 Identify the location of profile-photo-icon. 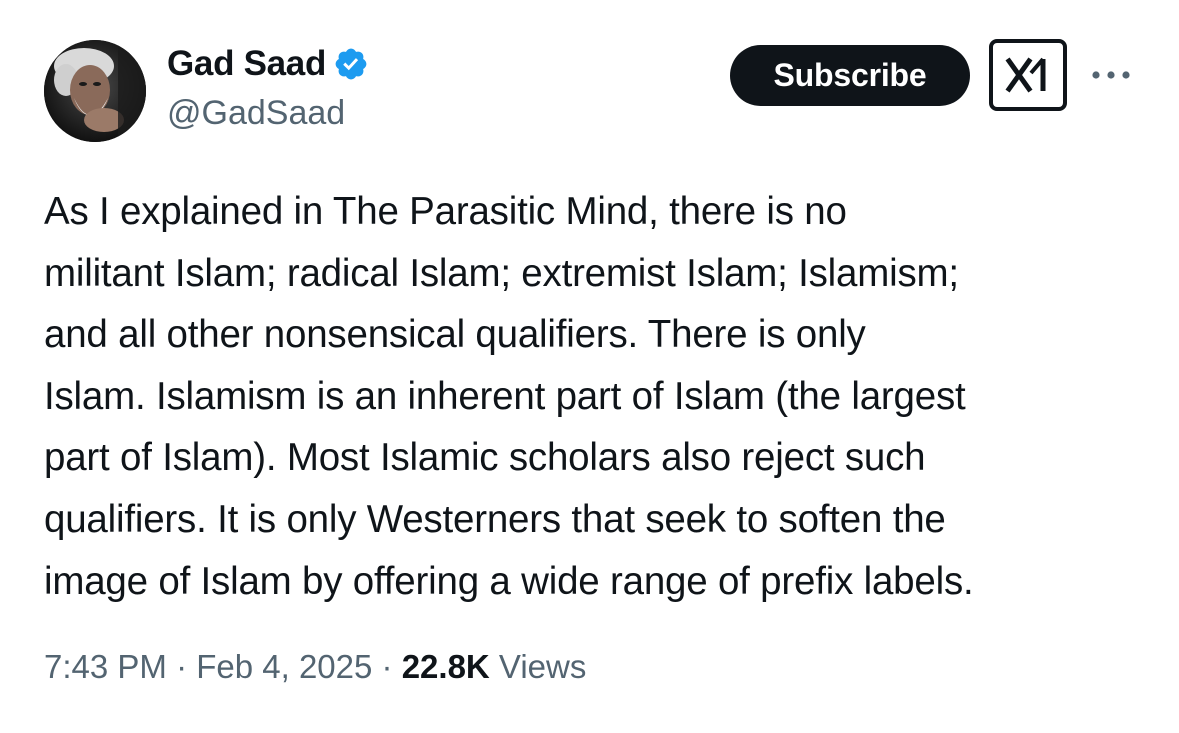
(95, 91).